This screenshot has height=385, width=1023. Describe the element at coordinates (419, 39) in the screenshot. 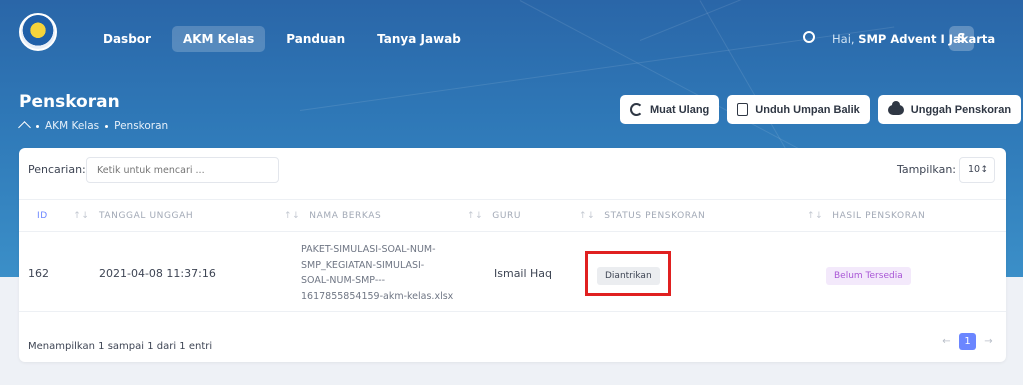

I see `nav-tanya-jawab: Tanya Jawab` at that location.